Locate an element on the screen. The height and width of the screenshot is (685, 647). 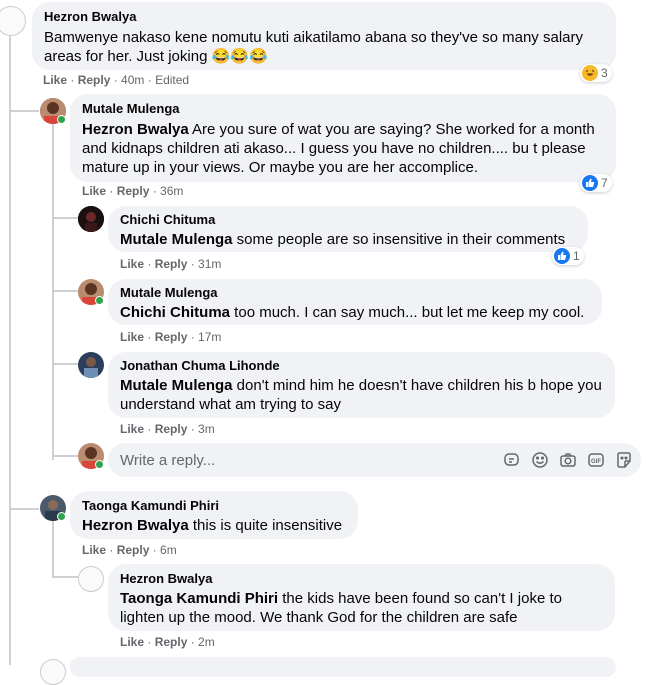
svg-text: GIF is located at coordinates (596, 462).